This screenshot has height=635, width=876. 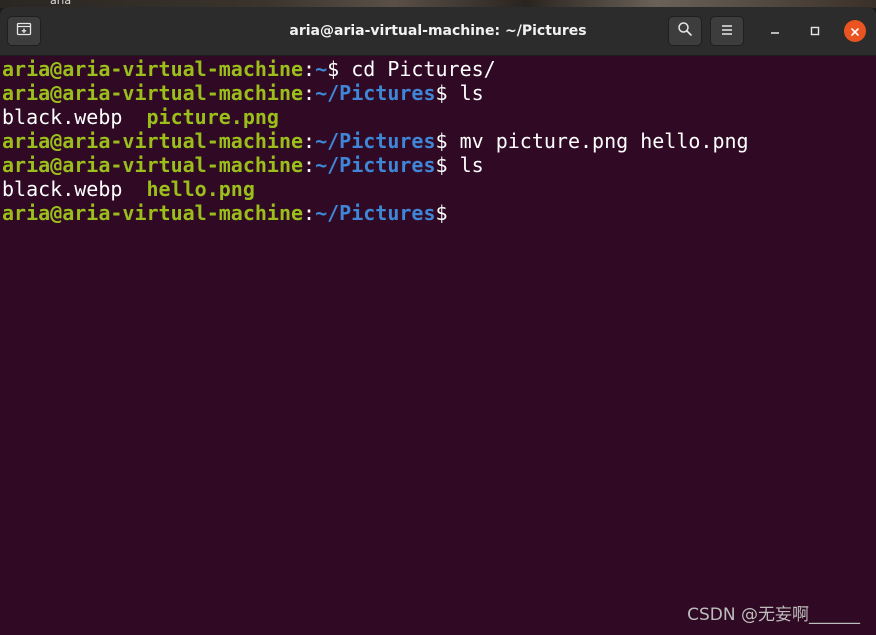 I want to click on menu-button, so click(x=727, y=31).